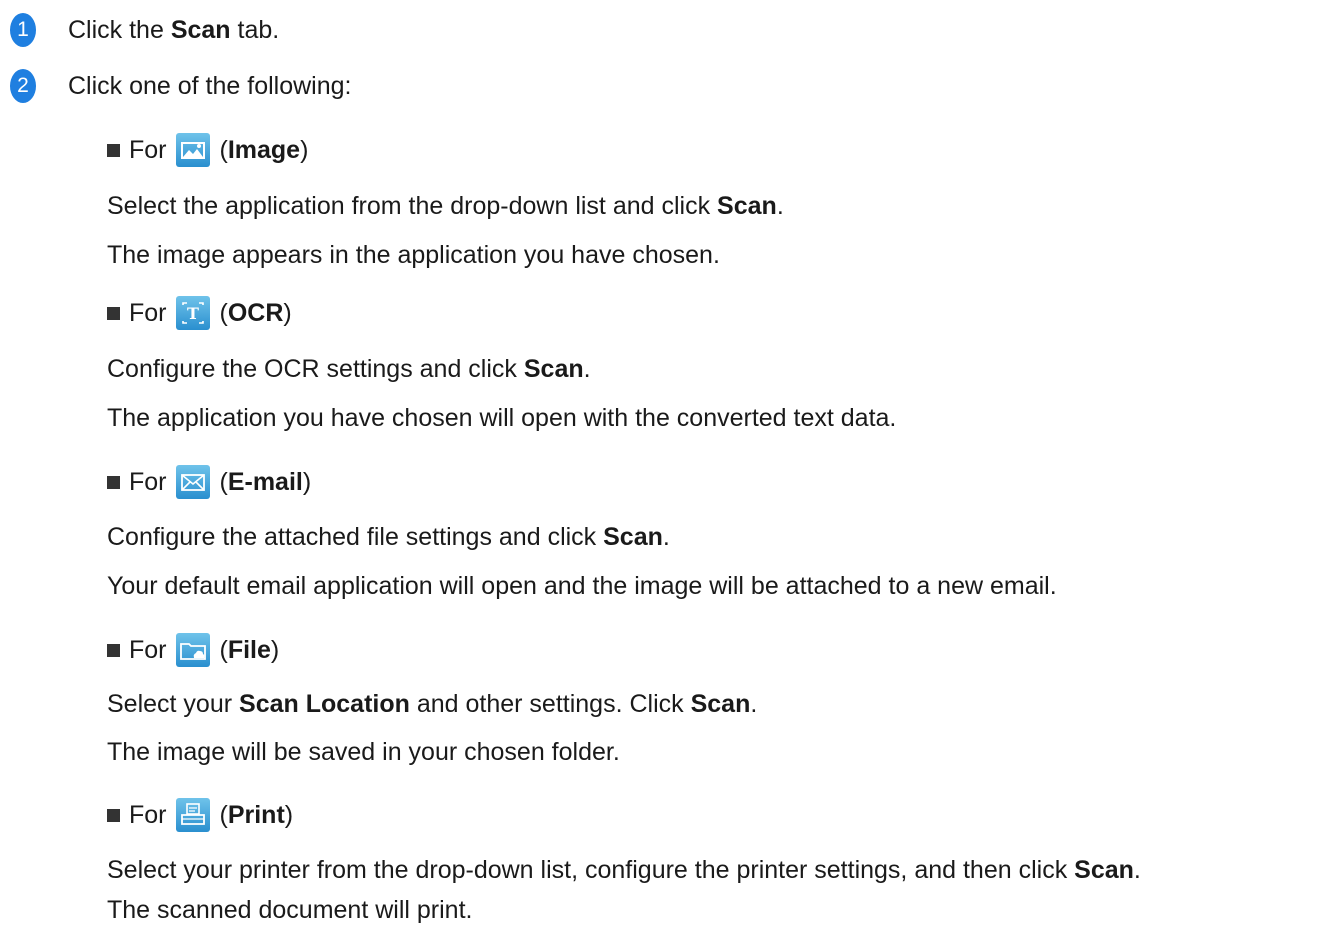  I want to click on option-name-file: File, so click(249, 650).